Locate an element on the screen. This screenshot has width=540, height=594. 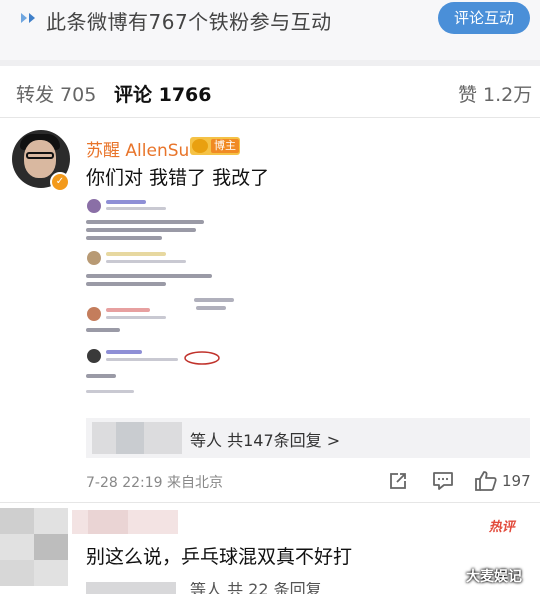
comment-interact-button: 评论互动 is located at coordinates (484, 18).